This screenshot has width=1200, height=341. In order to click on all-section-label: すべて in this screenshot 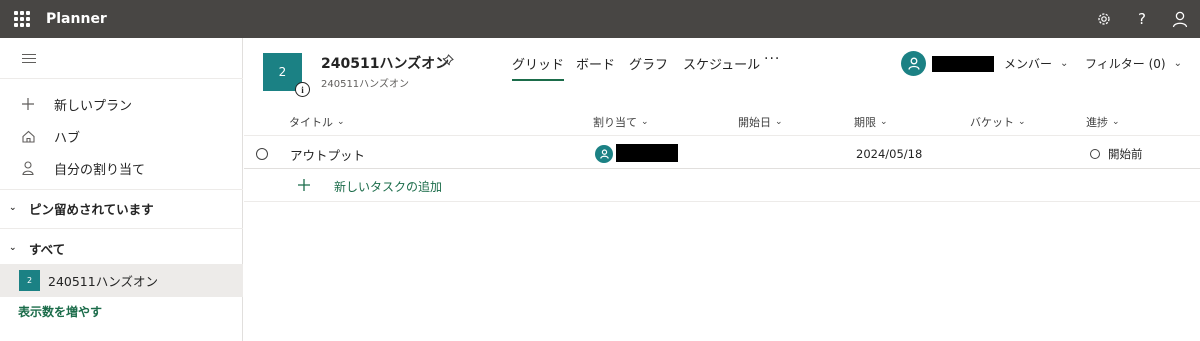, I will do `click(47, 249)`.